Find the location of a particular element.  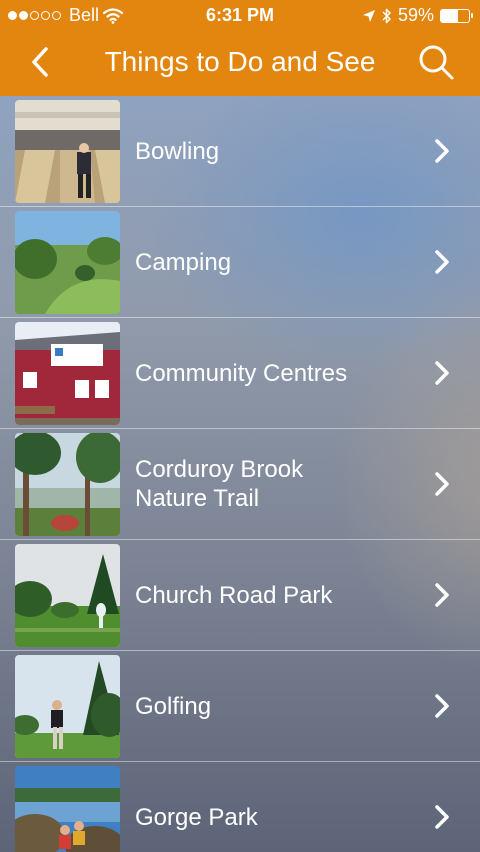

list-item-label: Church Road Park is located at coordinates (234, 595).